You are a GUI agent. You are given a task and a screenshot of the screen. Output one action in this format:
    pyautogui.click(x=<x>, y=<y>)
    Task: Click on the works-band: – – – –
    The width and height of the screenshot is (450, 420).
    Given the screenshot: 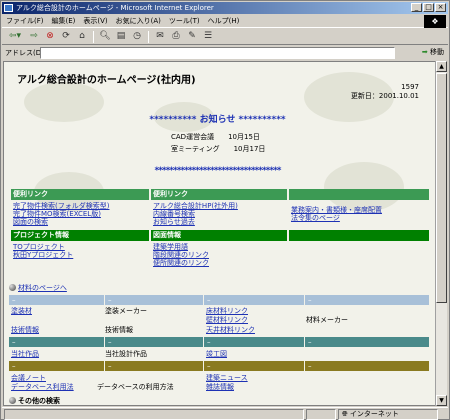 What is the action you would take?
    pyautogui.click(x=219, y=342)
    